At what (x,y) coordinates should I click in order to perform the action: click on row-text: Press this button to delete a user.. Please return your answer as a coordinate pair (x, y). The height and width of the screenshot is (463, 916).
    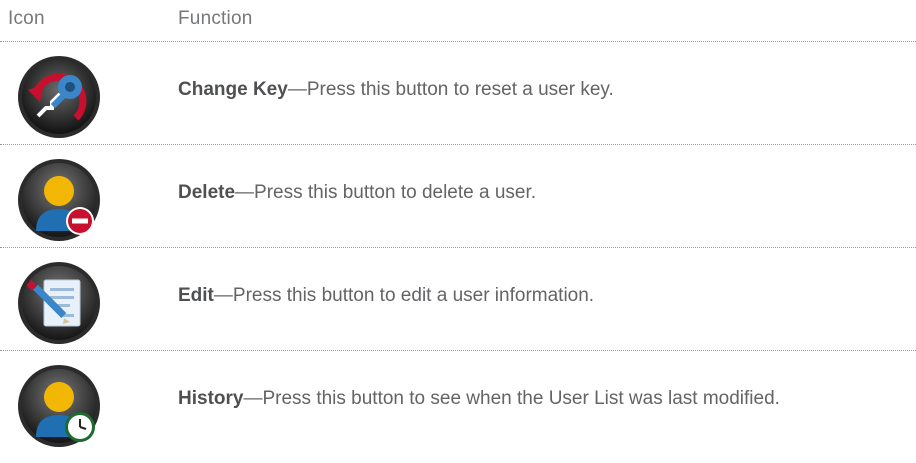
    Looking at the image, I should click on (395, 192).